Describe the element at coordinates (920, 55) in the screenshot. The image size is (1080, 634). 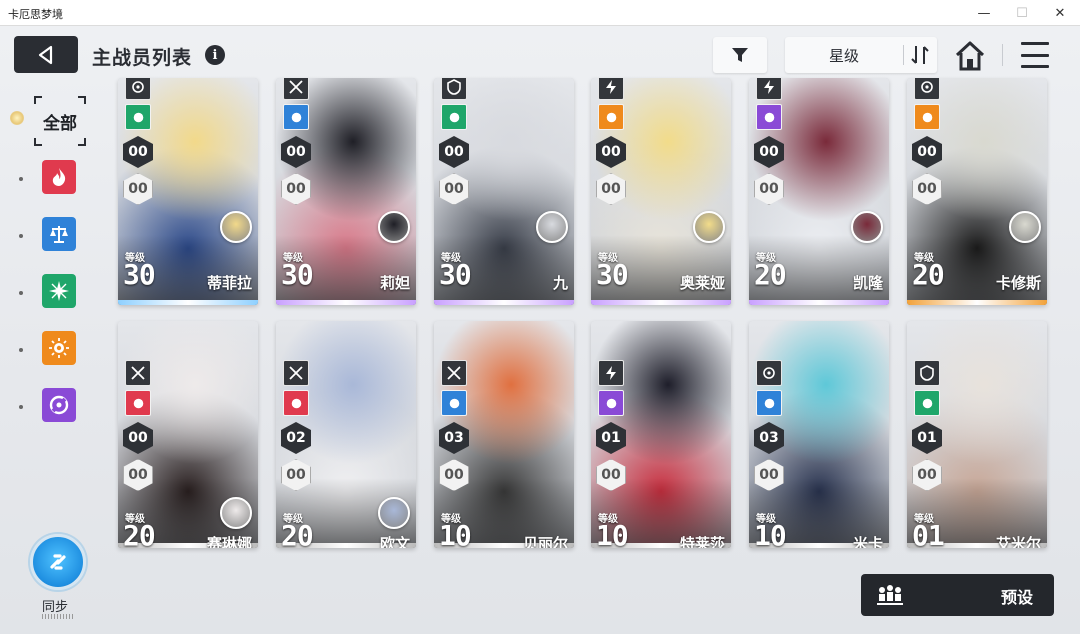
I see `sort-order-icon` at that location.